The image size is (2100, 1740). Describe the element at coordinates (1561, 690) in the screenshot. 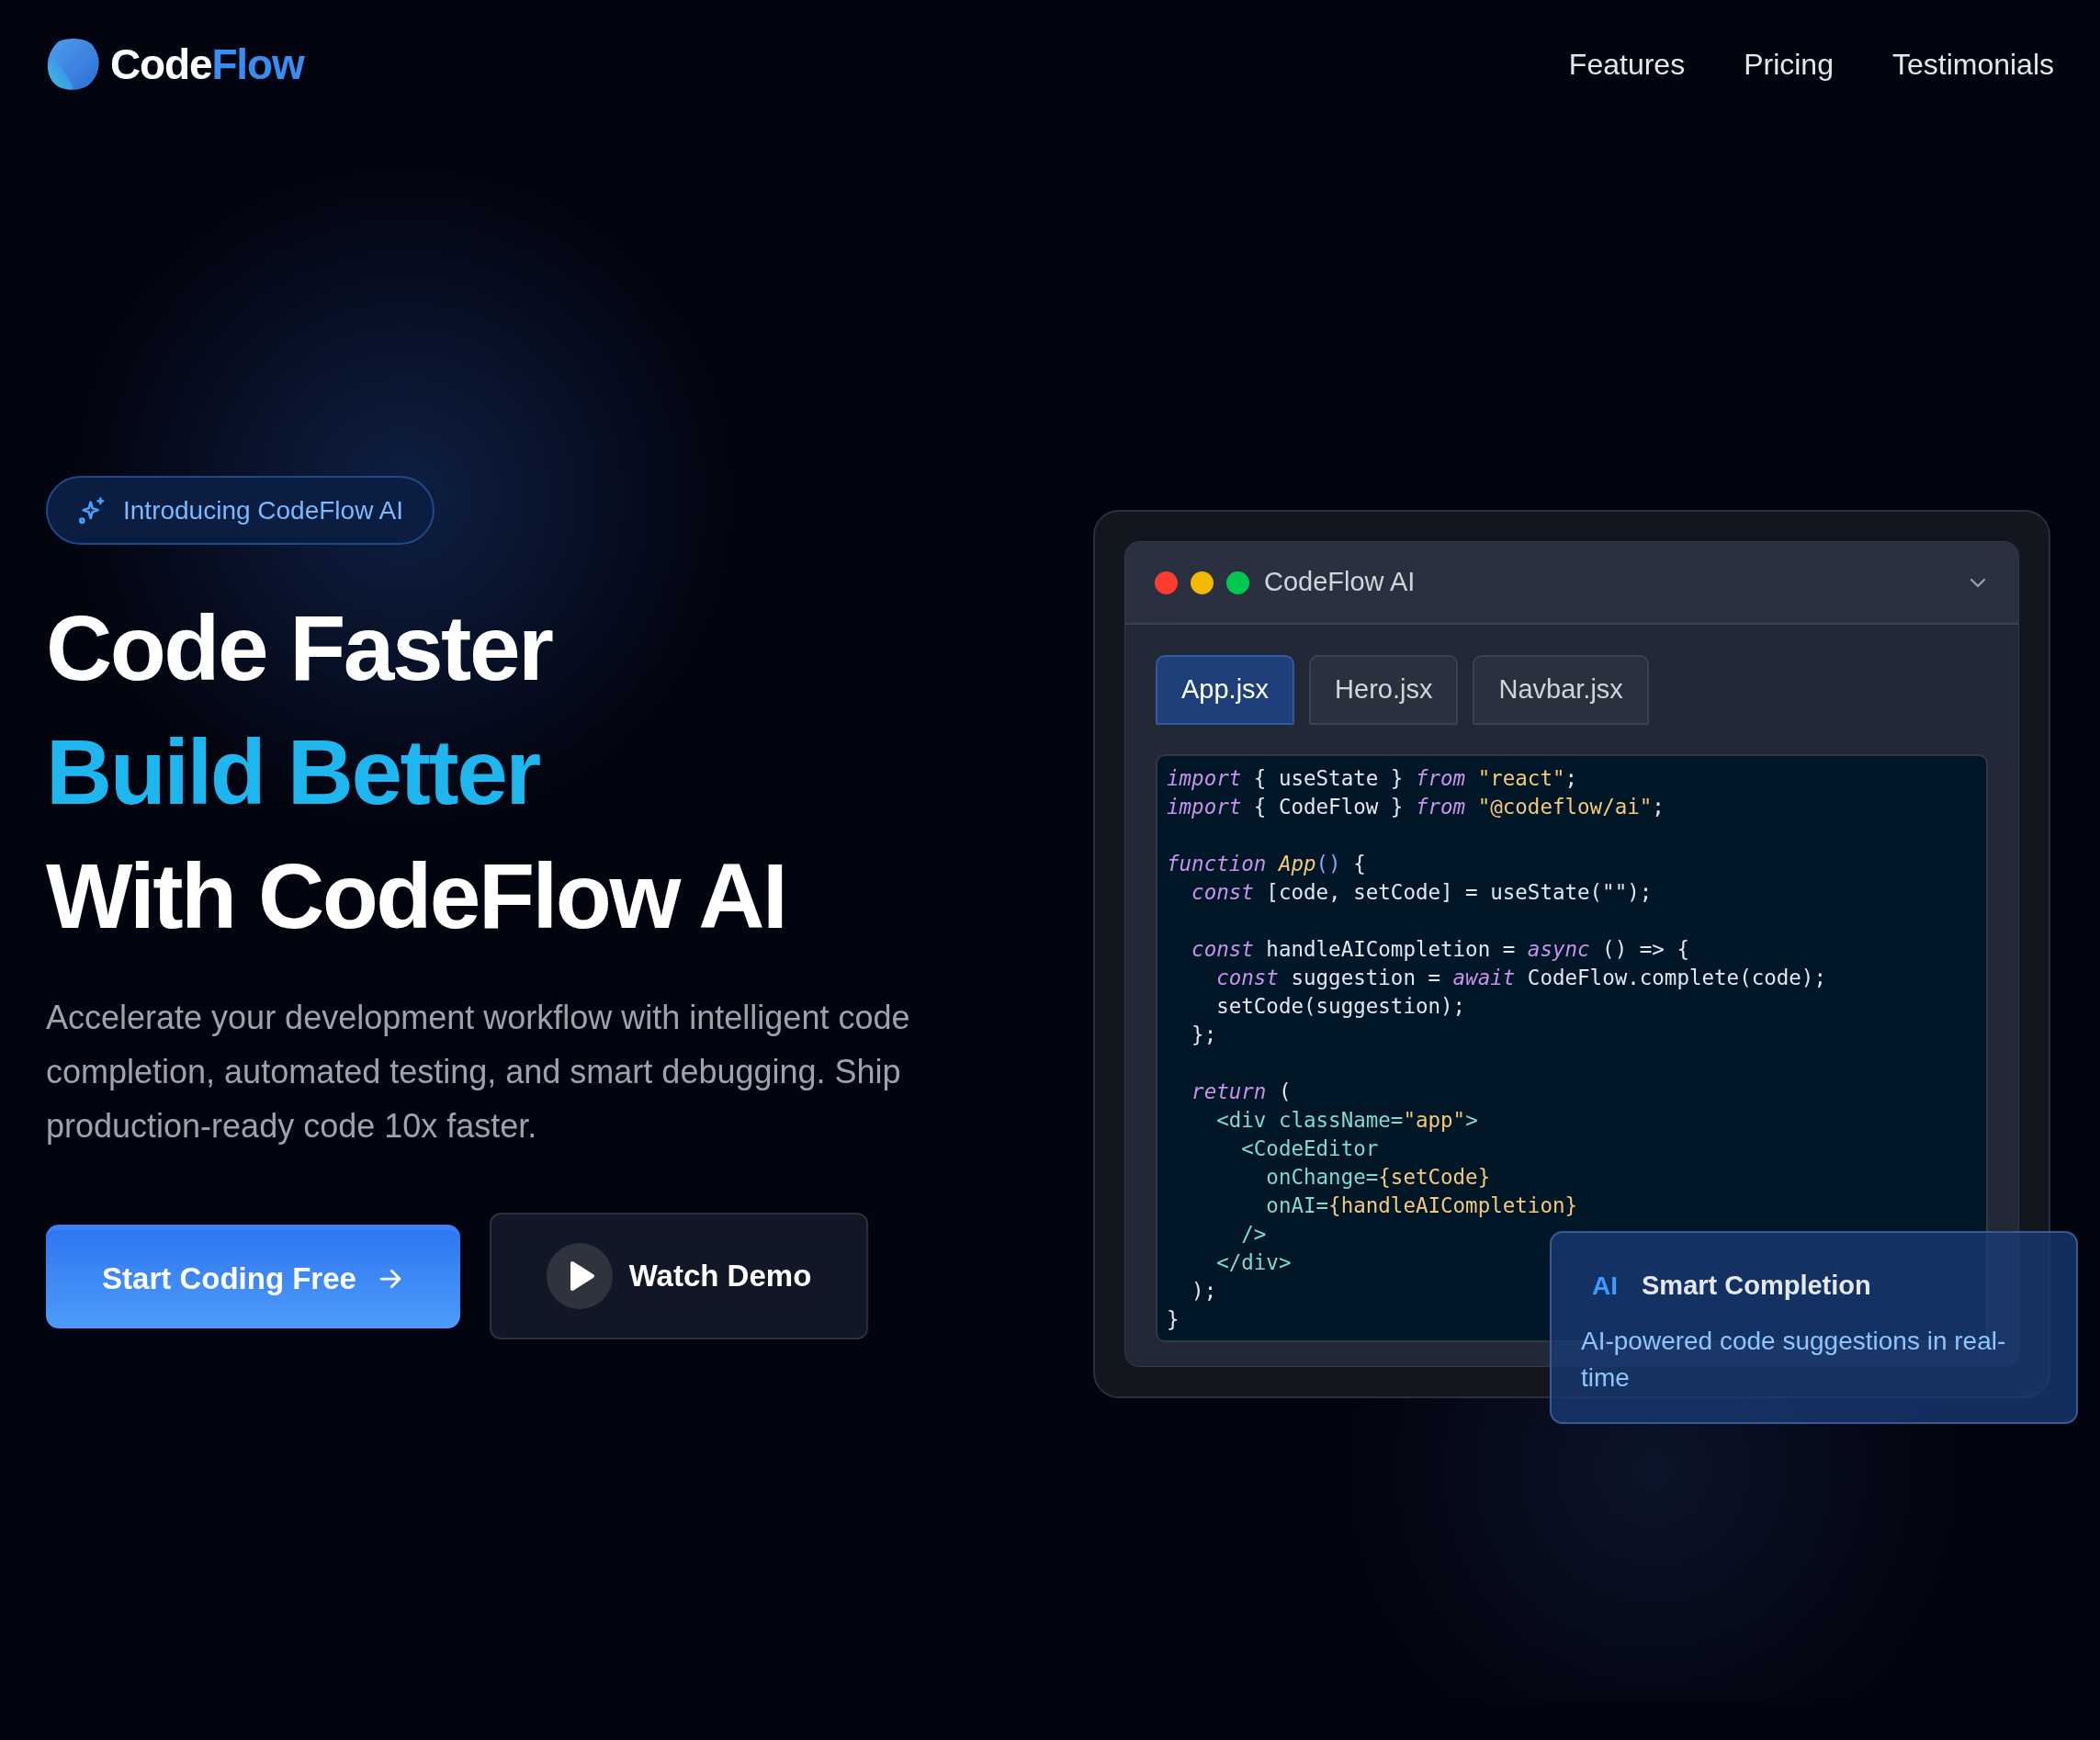

I see `file-tab: Navbar.jsx` at that location.